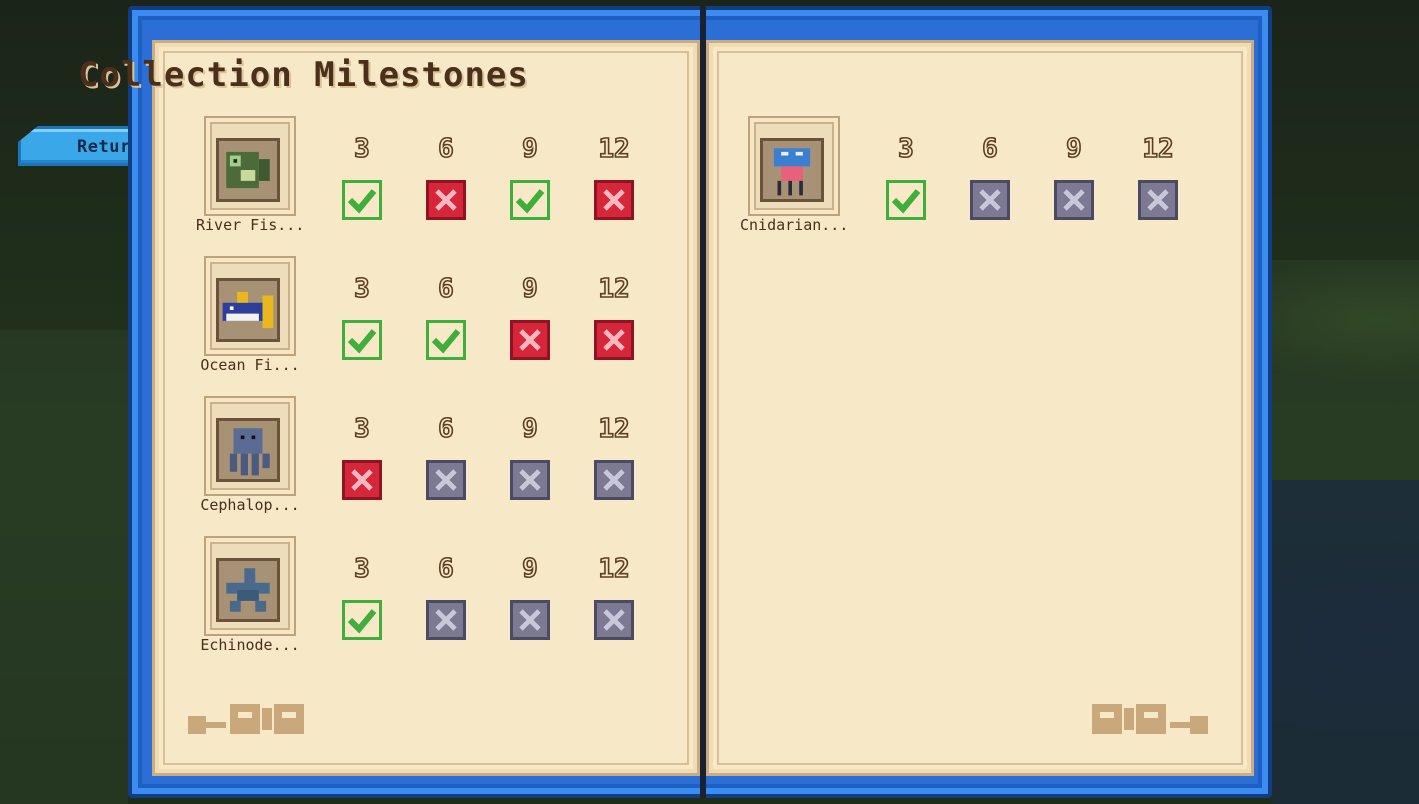 The image size is (1419, 804). Describe the element at coordinates (1150, 719) in the screenshot. I see `fish-bone-ornament-right` at that location.